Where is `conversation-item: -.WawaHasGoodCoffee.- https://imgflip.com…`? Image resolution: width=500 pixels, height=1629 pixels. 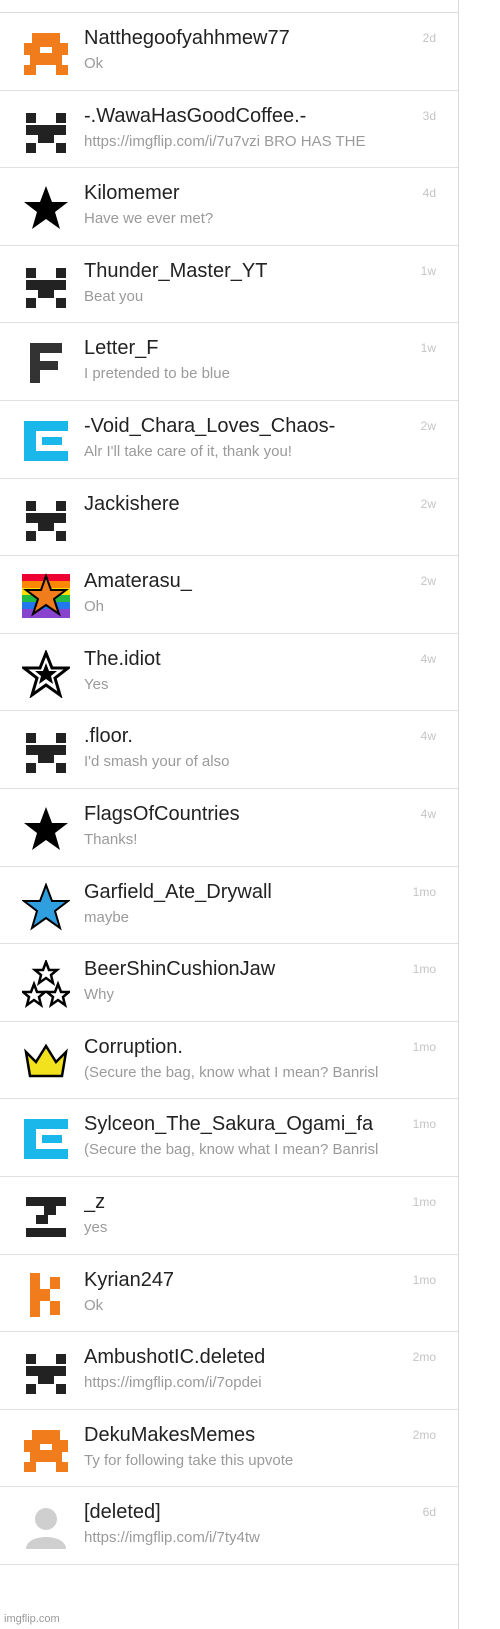 conversation-item: -.WawaHasGoodCoffee.- https://imgflip.com… is located at coordinates (229, 130).